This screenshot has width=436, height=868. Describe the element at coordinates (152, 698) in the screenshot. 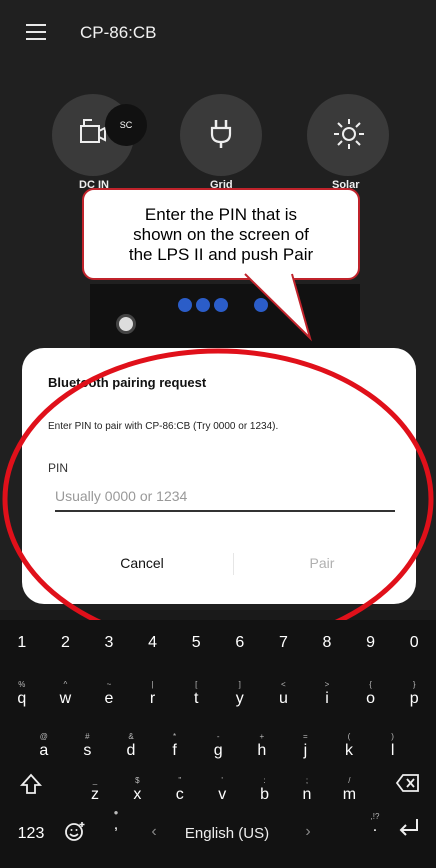

I see `key-r-label: r` at that location.